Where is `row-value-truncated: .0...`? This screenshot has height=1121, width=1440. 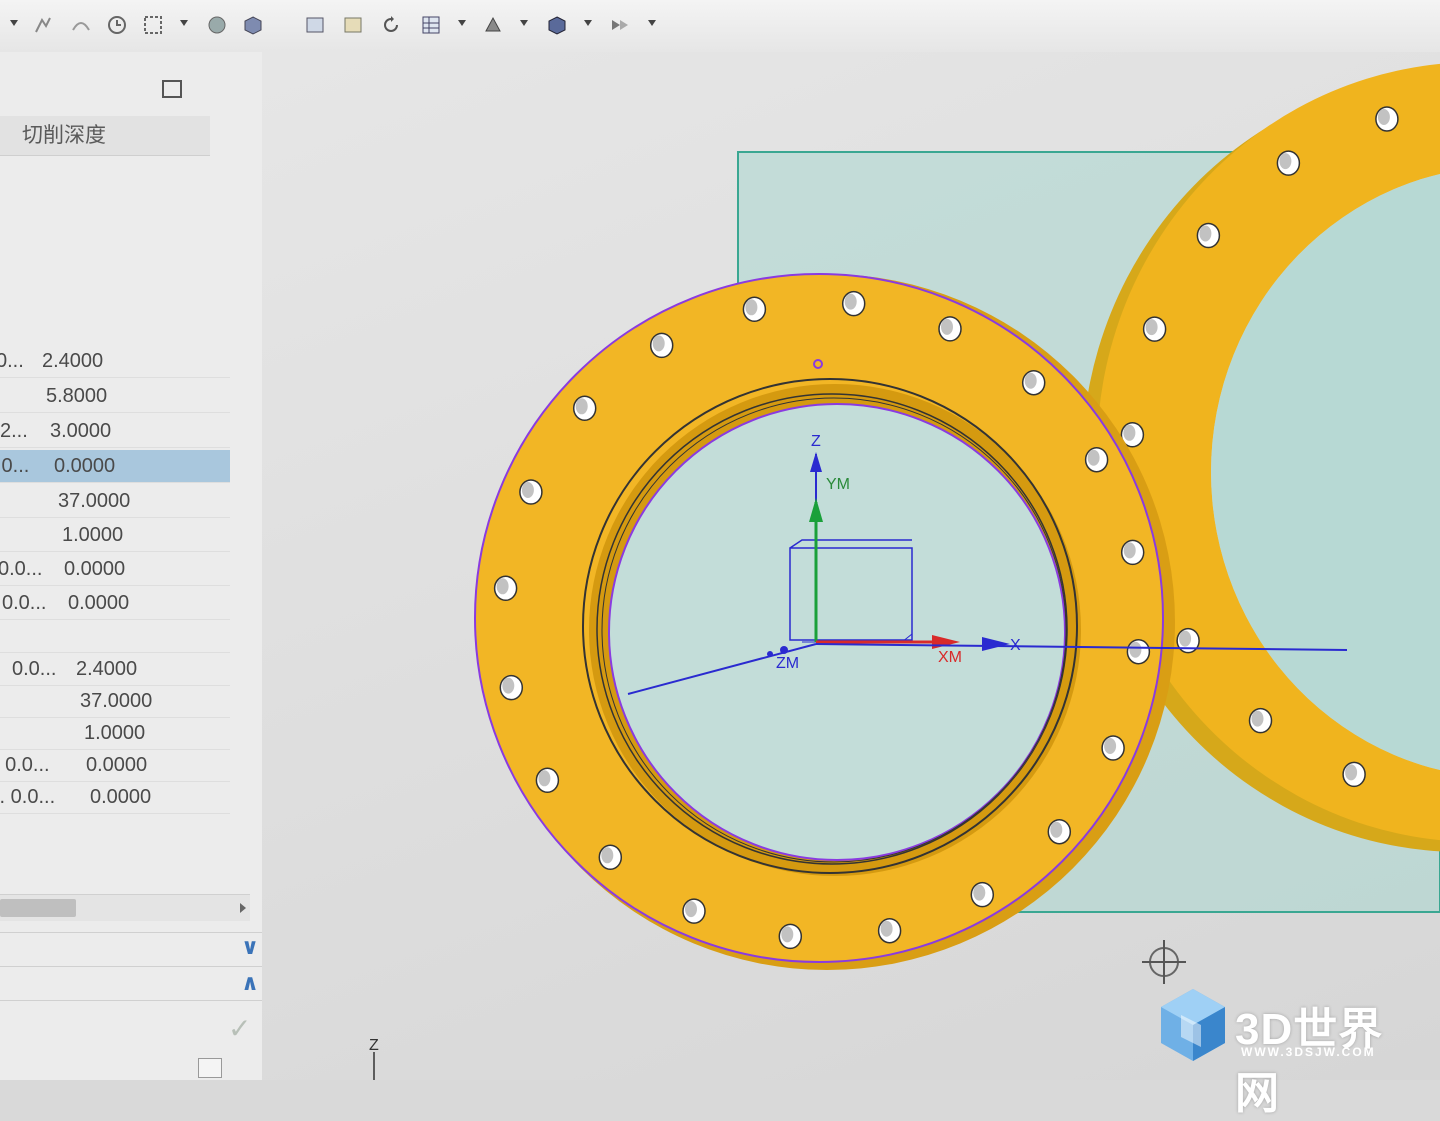
row-value-truncated: .0... is located at coordinates (15, 466).